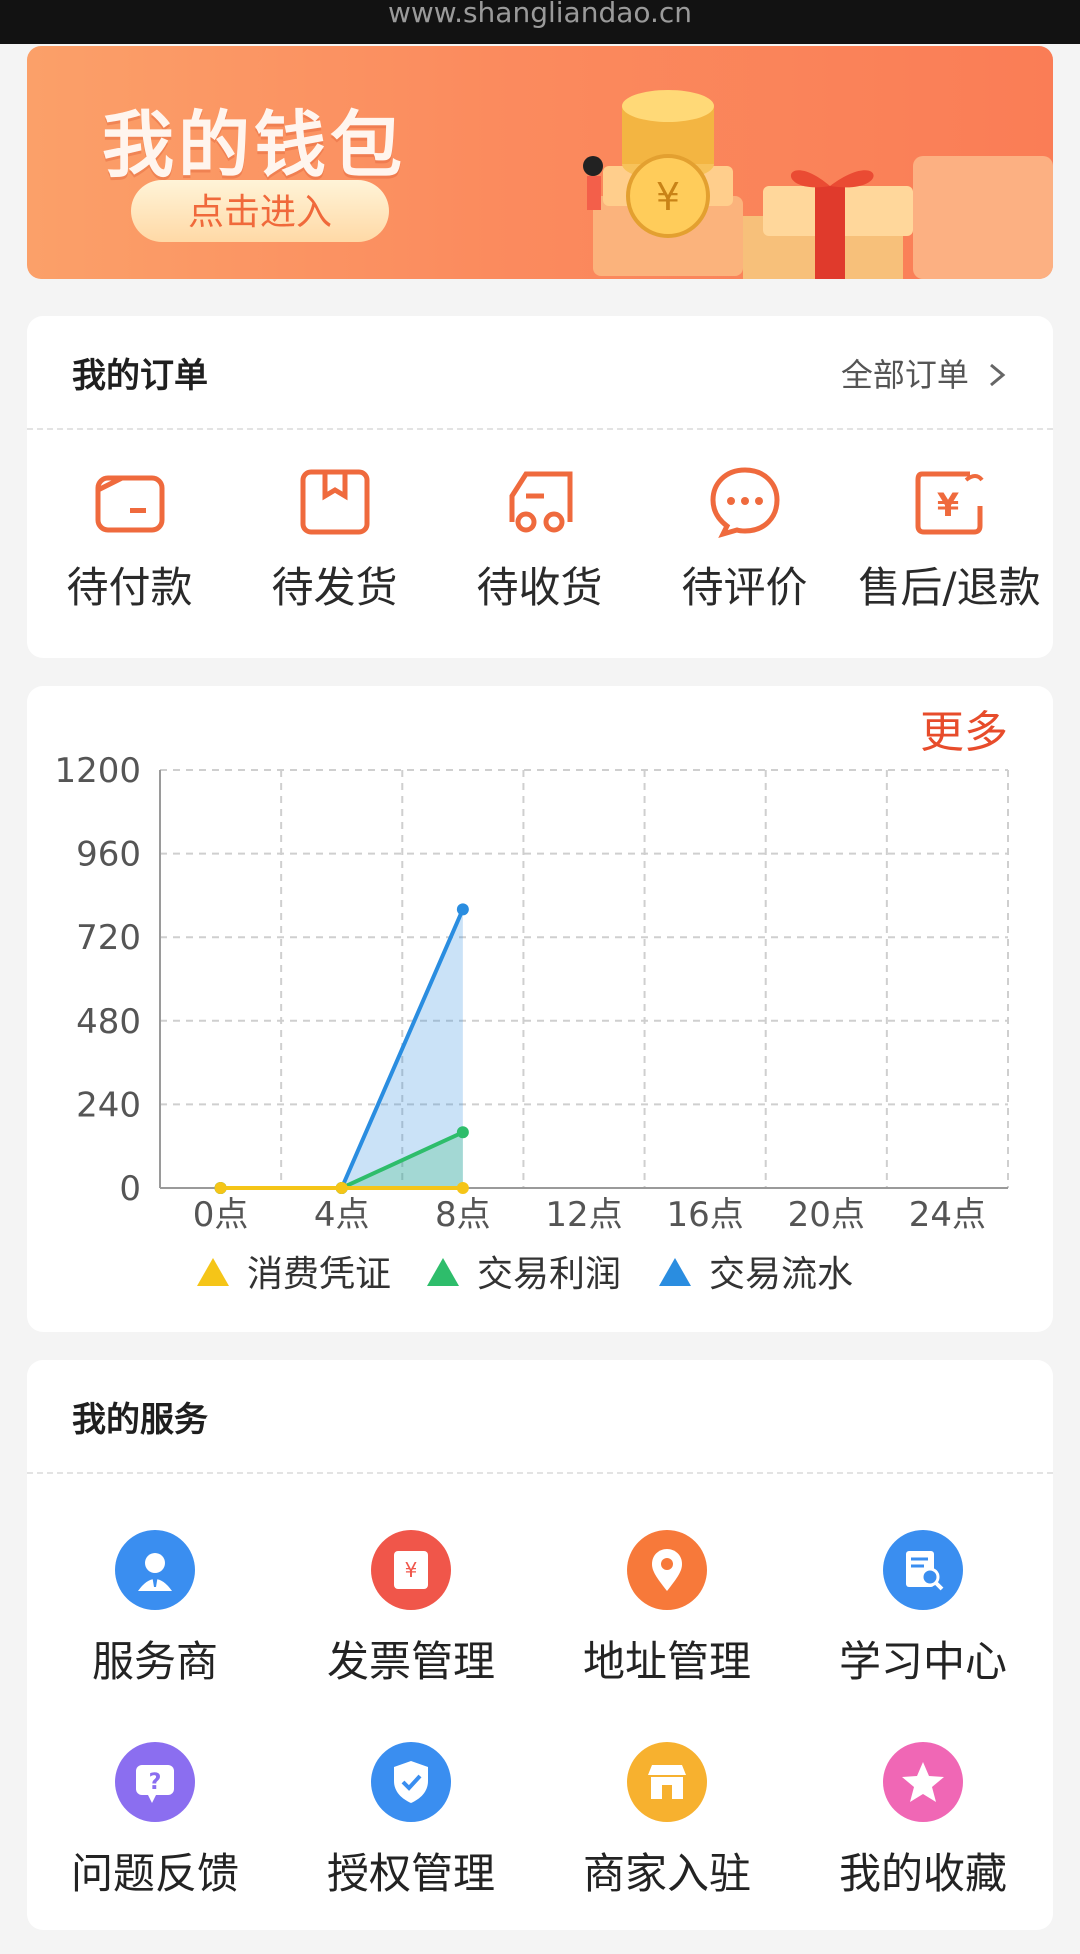 The height and width of the screenshot is (1954, 1080). I want to click on browser-url-bar: www.shangliandao.cn, so click(540, 22).